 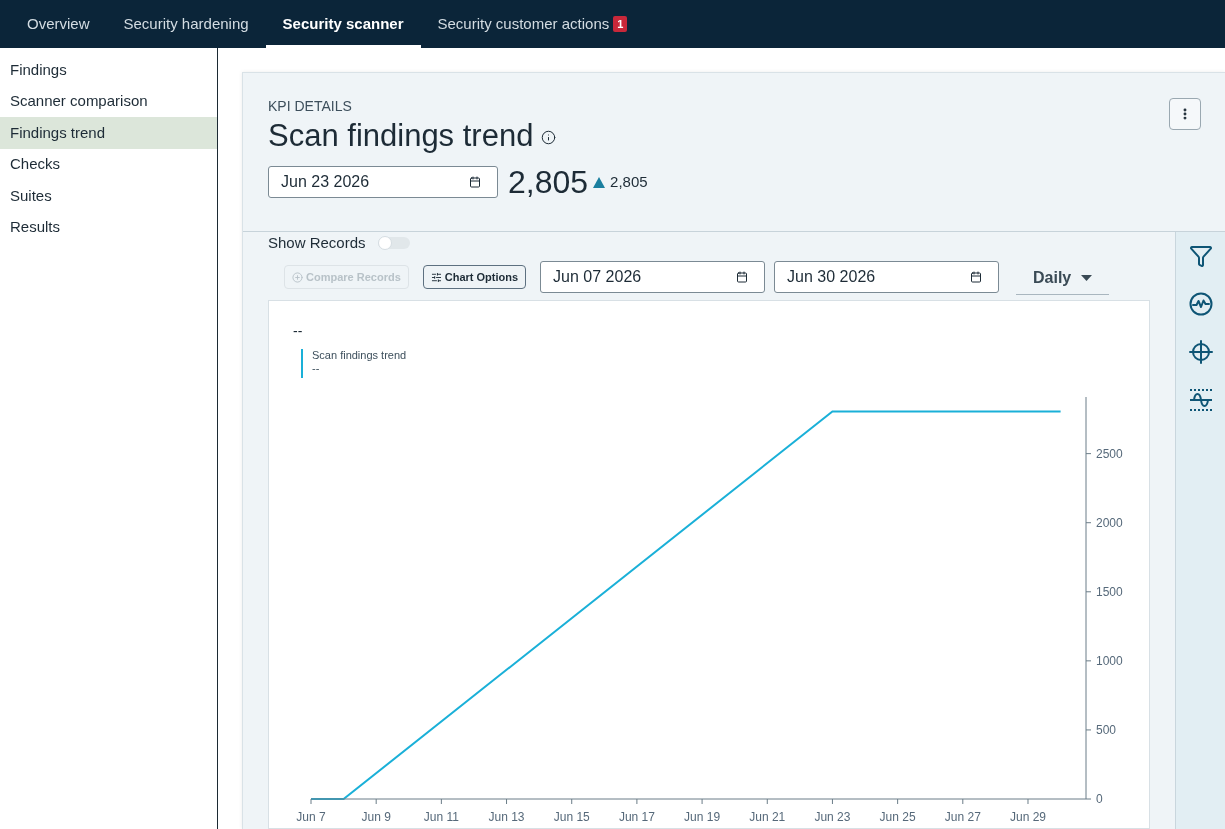 I want to click on axis-tick-label: Jun 25, so click(x=897, y=817).